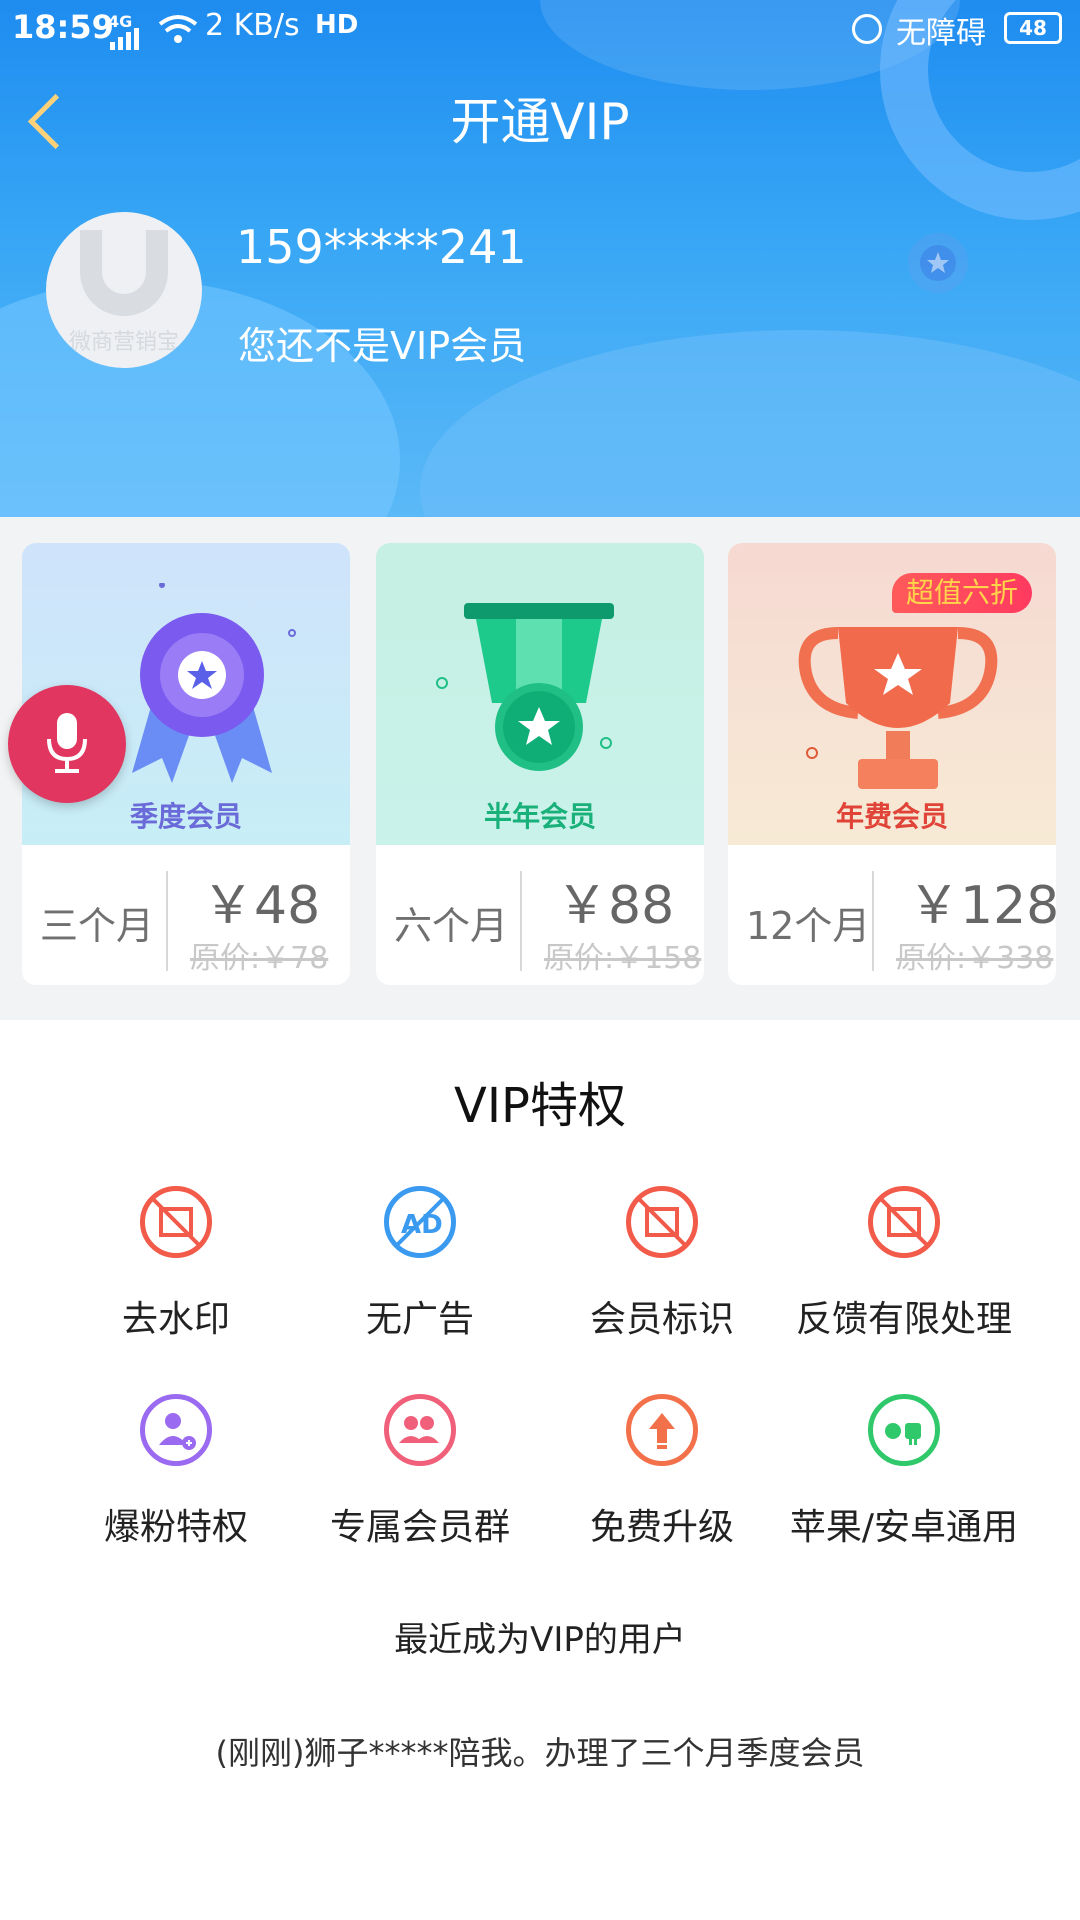 This screenshot has width=1080, height=1920. Describe the element at coordinates (904, 1286) in the screenshot. I see `privilege-feedback: 反馈有限处理` at that location.